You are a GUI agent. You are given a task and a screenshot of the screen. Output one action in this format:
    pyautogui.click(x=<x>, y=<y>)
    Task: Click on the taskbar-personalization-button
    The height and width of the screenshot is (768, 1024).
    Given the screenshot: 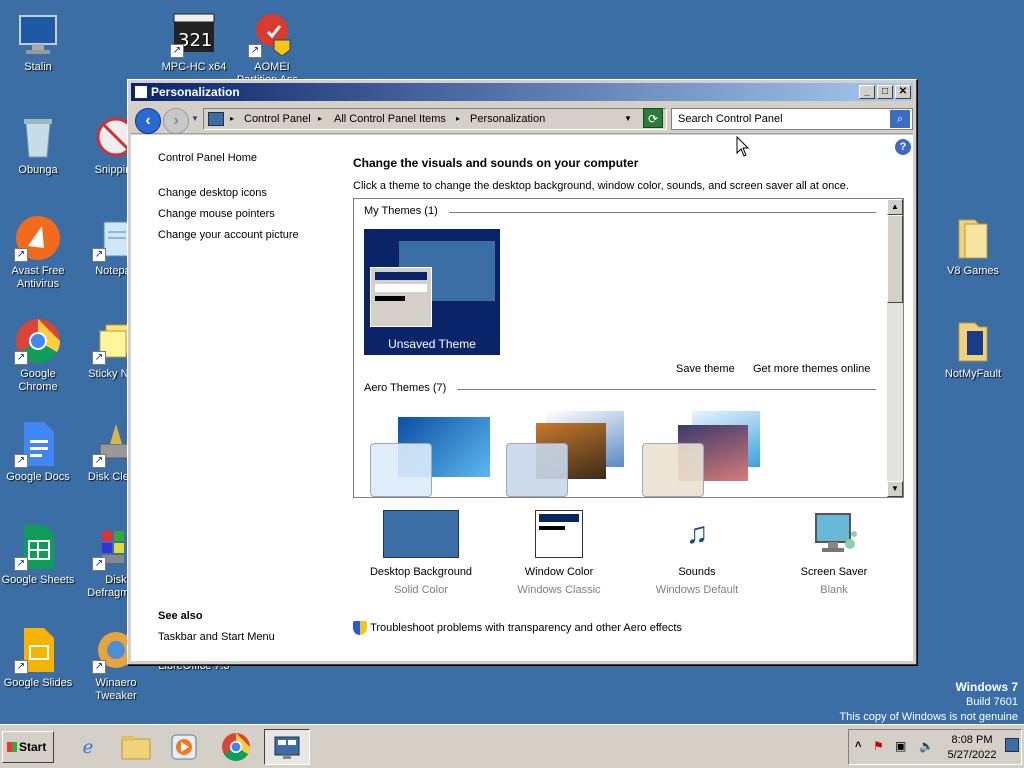 What is the action you would take?
    pyautogui.click(x=287, y=747)
    